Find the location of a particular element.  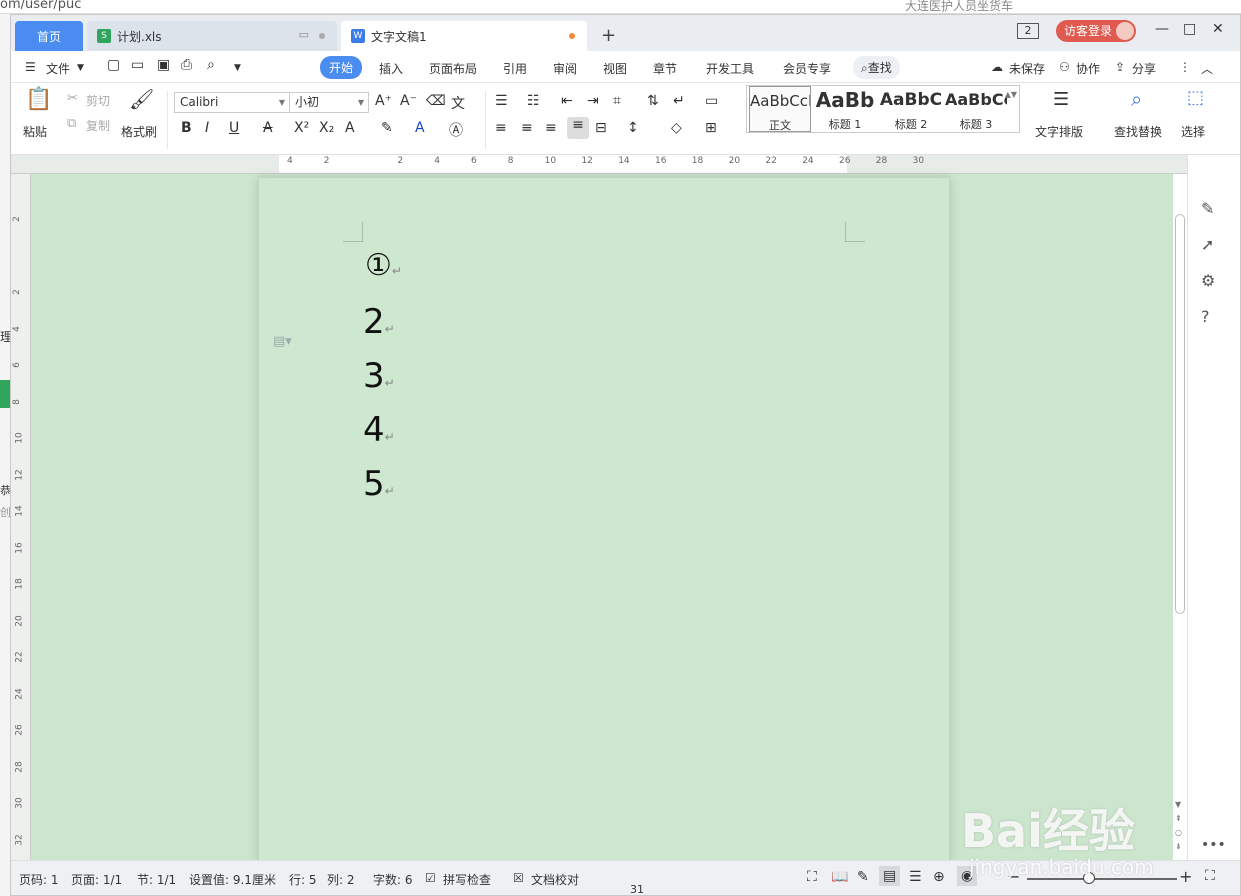

vertical-scrollbar: ▼ ⇞ ○ ⇟ is located at coordinates (1180, 517).